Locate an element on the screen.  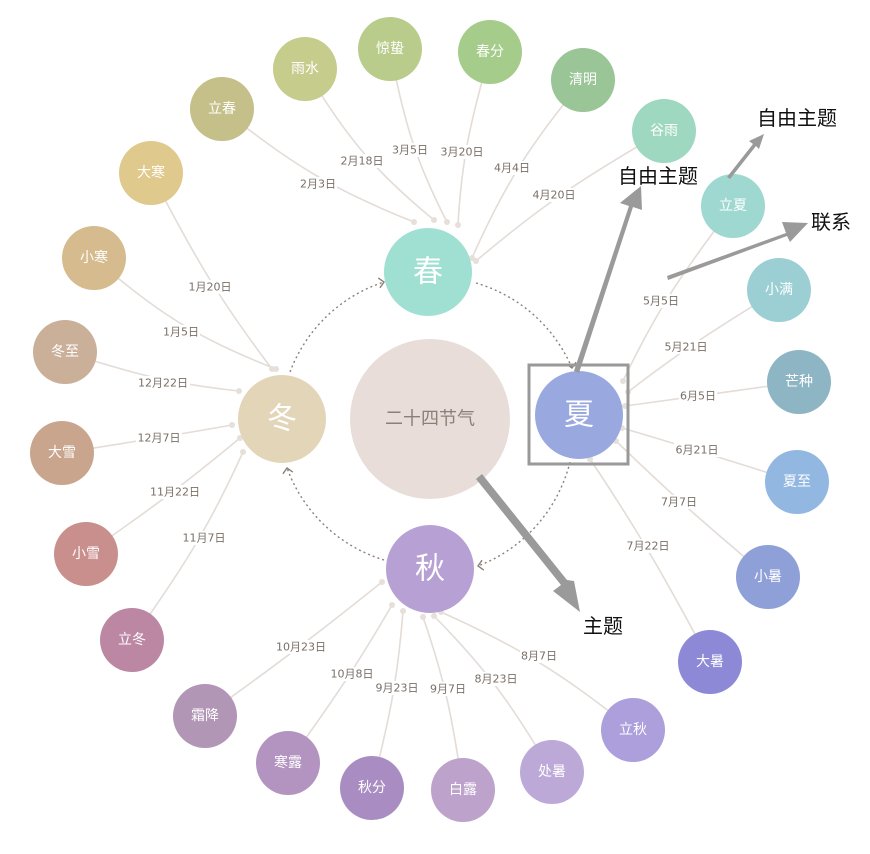
term-node: 秋分 is located at coordinates (372, 788).